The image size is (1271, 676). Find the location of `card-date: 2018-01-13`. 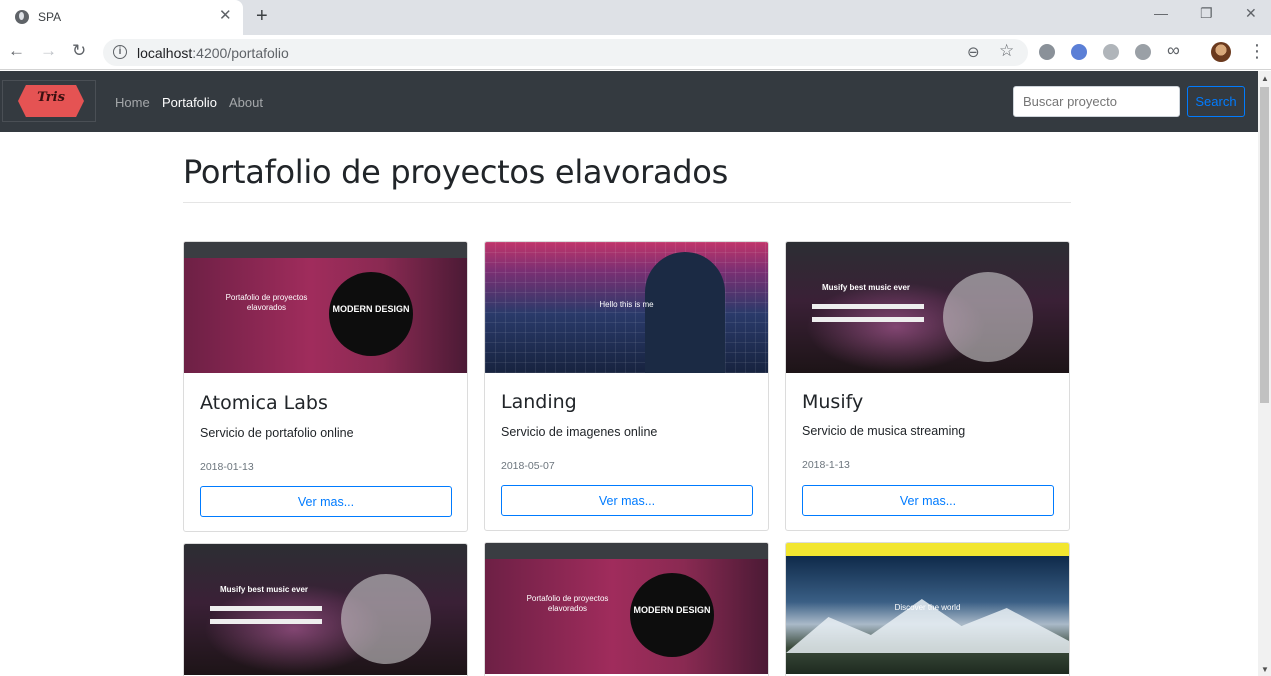

card-date: 2018-01-13 is located at coordinates (227, 467).